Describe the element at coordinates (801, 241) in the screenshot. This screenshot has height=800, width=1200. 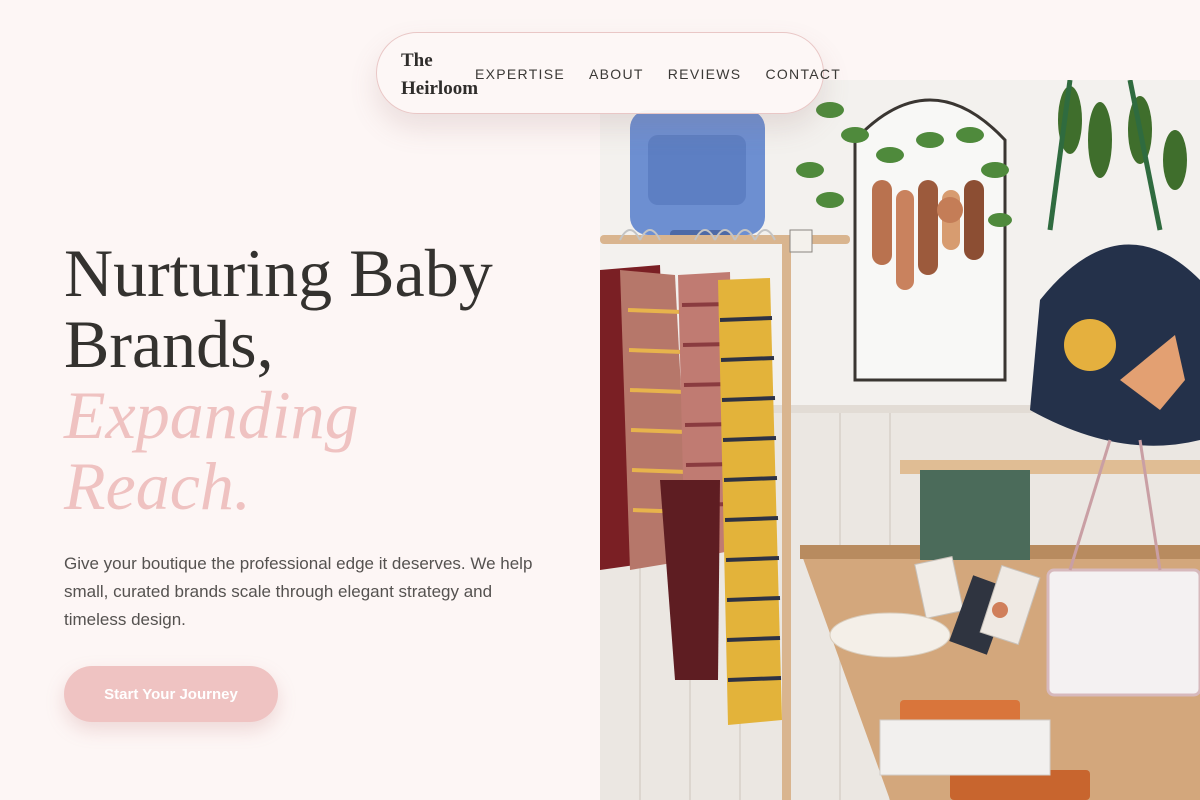
I see `price-tag` at that location.